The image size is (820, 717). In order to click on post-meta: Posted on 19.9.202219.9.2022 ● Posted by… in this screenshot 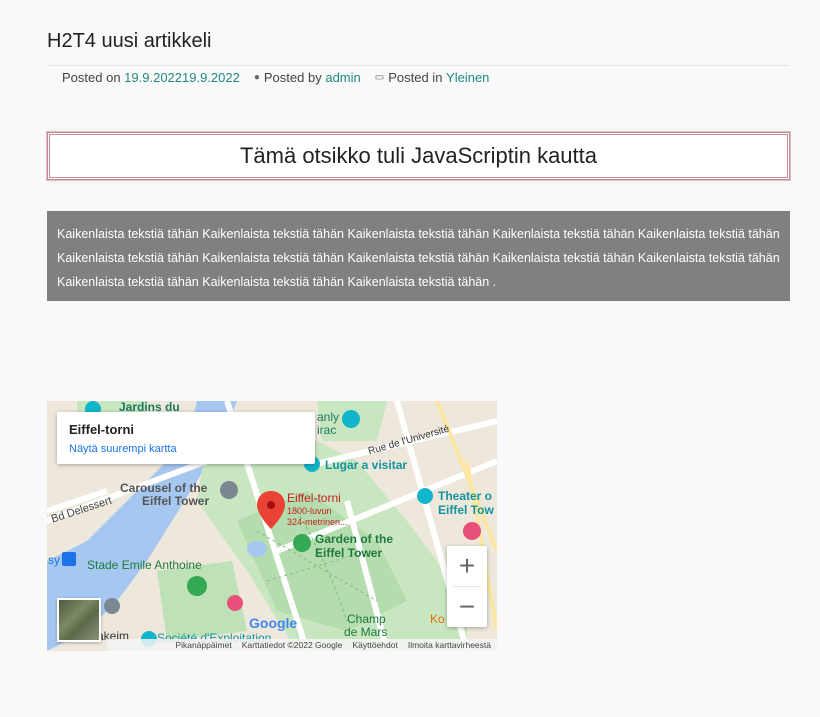, I will do `click(275, 77)`.